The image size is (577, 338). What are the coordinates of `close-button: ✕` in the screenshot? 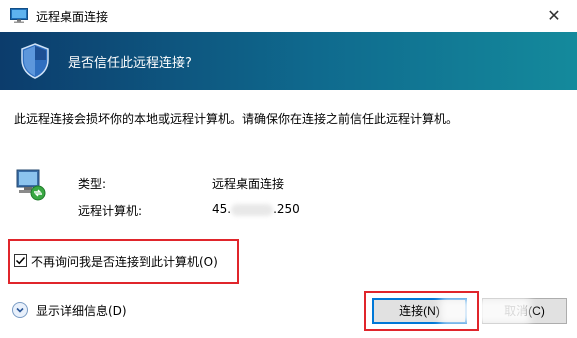 It's located at (554, 16).